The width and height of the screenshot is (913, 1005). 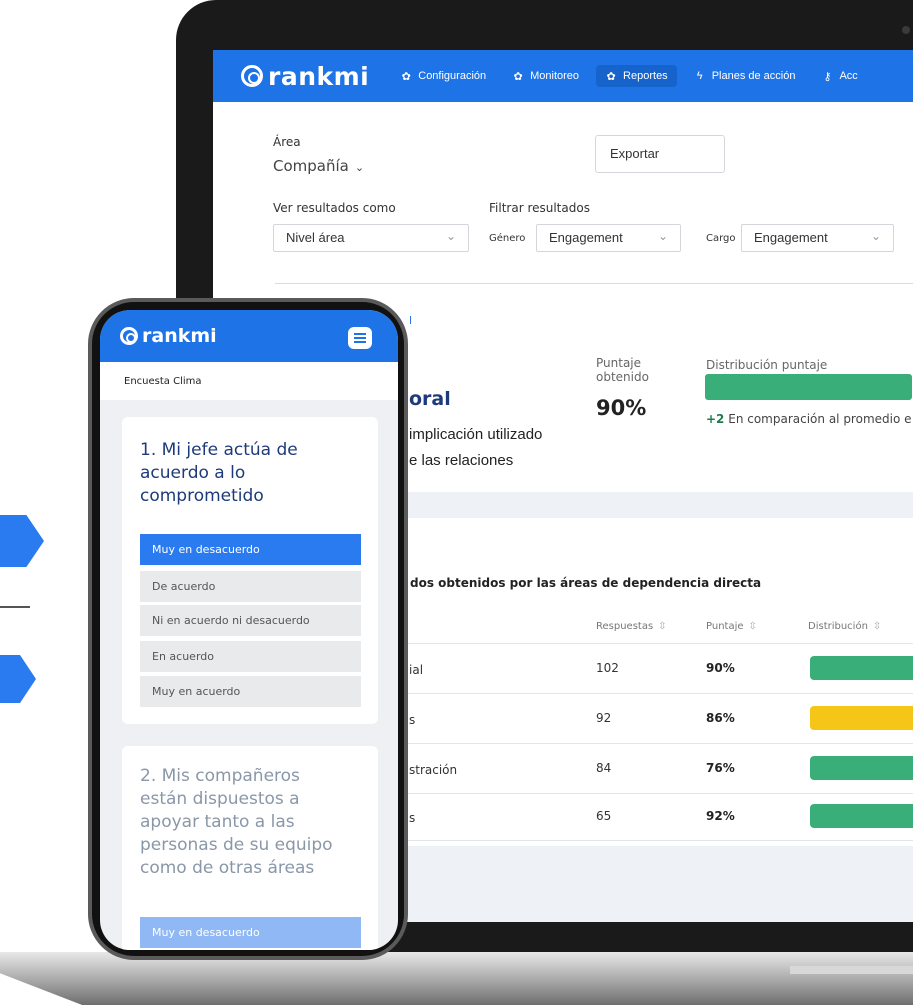 I want to click on nav-configuracion: ✿ Configuración, so click(x=443, y=76).